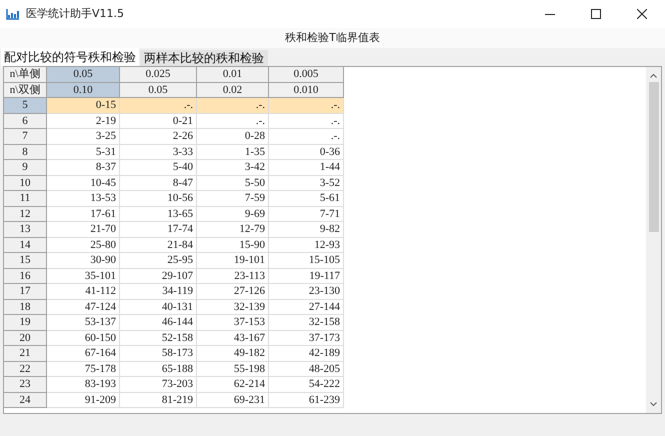 Image resolution: width=665 pixels, height=436 pixels. I want to click on table-cell: 25-95, so click(158, 260).